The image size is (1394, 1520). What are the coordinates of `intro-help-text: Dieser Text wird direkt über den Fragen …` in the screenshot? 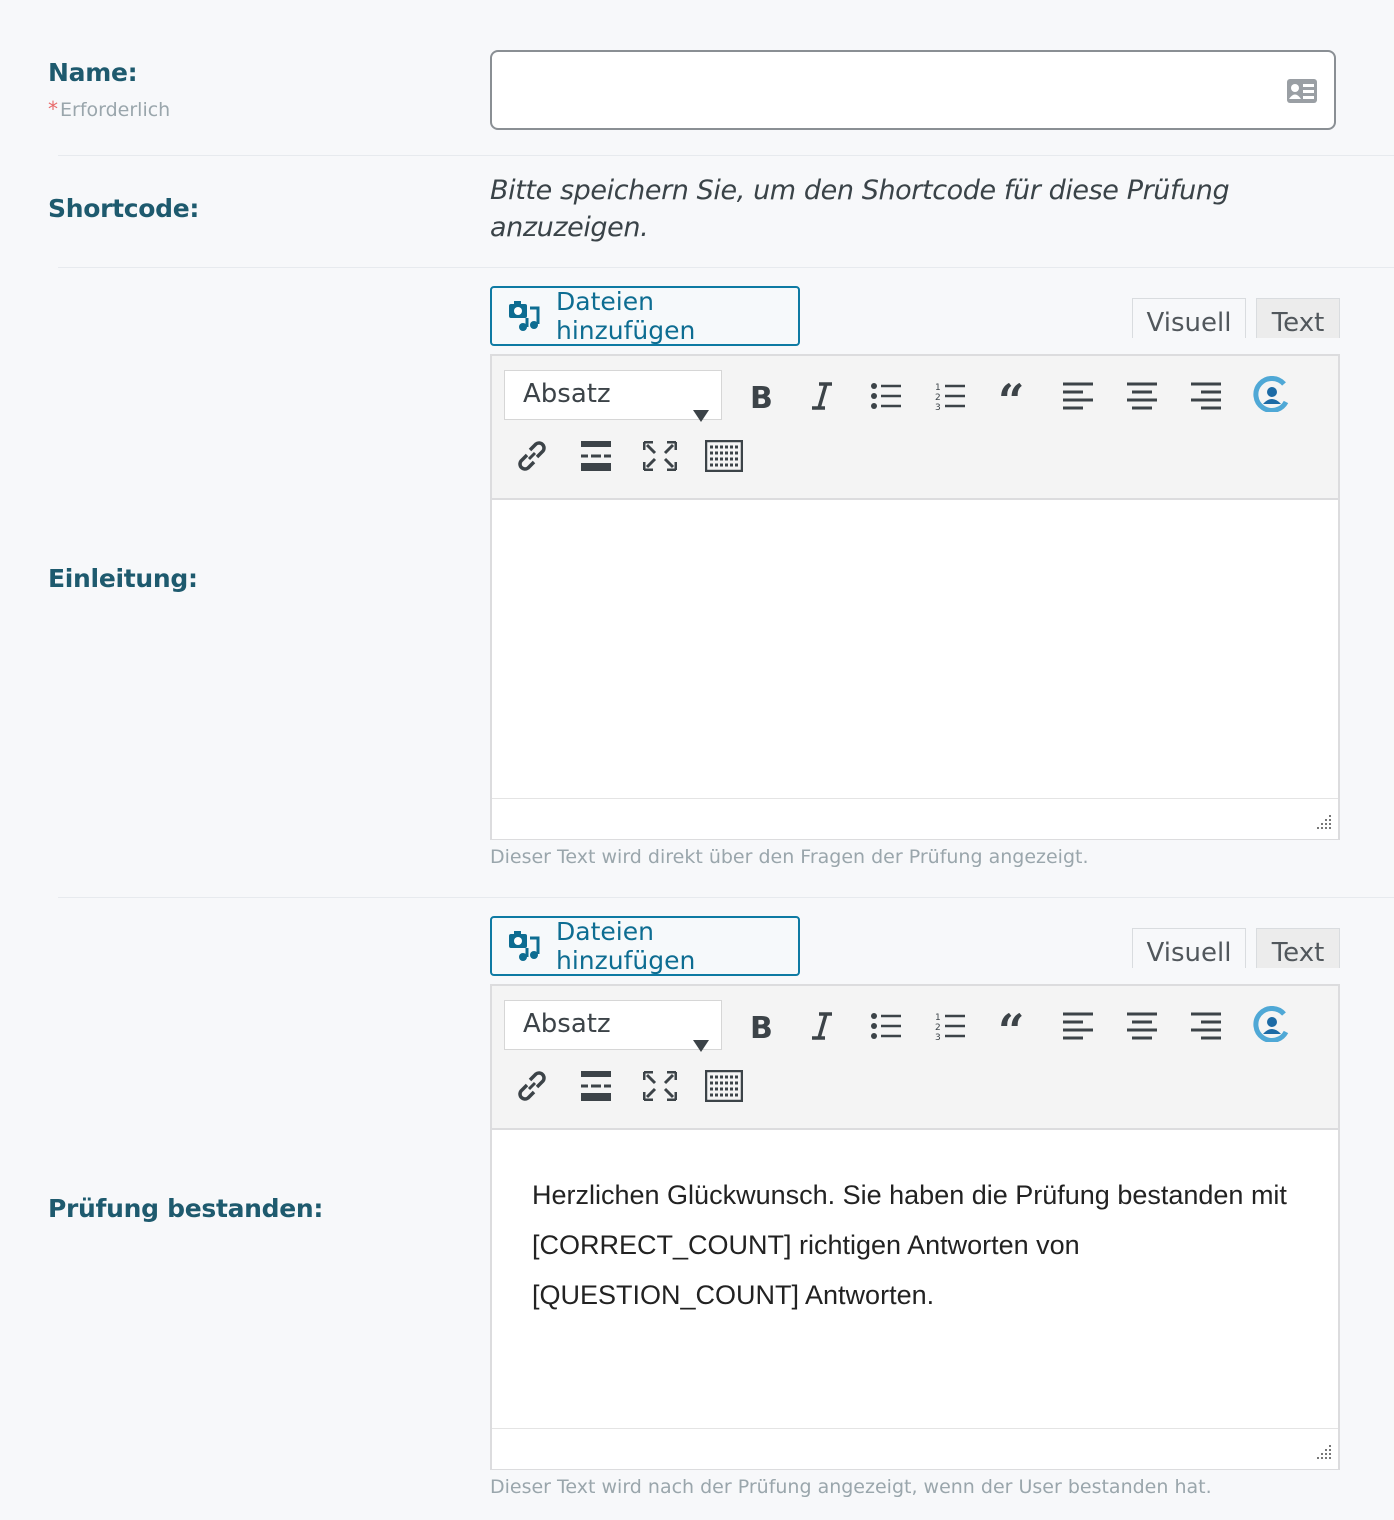 It's located at (789, 857).